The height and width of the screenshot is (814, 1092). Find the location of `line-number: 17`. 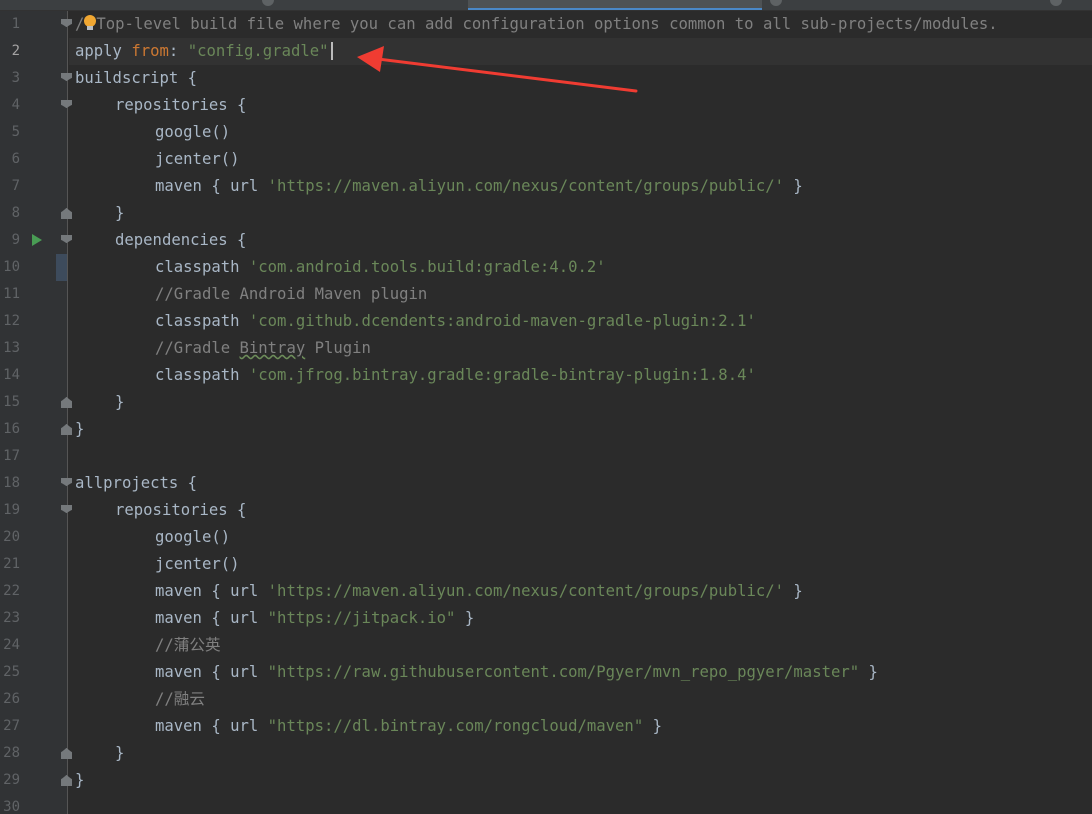

line-number: 17 is located at coordinates (10, 456).